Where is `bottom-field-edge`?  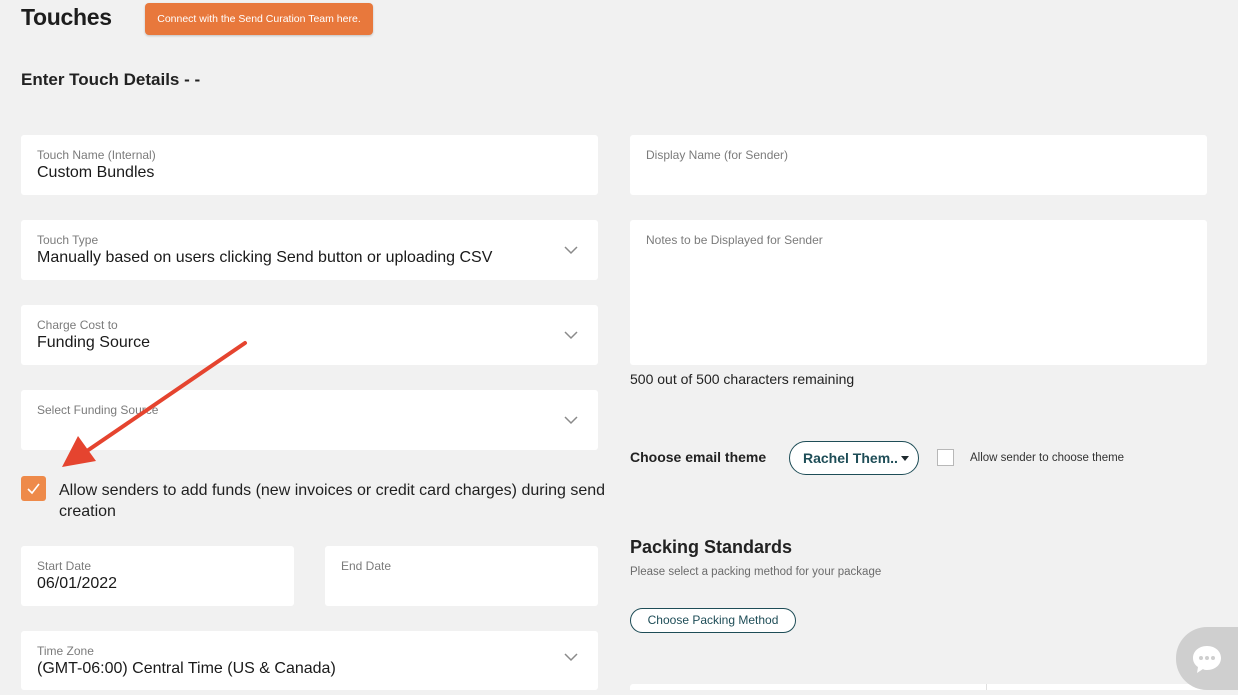 bottom-field-edge is located at coordinates (919, 687).